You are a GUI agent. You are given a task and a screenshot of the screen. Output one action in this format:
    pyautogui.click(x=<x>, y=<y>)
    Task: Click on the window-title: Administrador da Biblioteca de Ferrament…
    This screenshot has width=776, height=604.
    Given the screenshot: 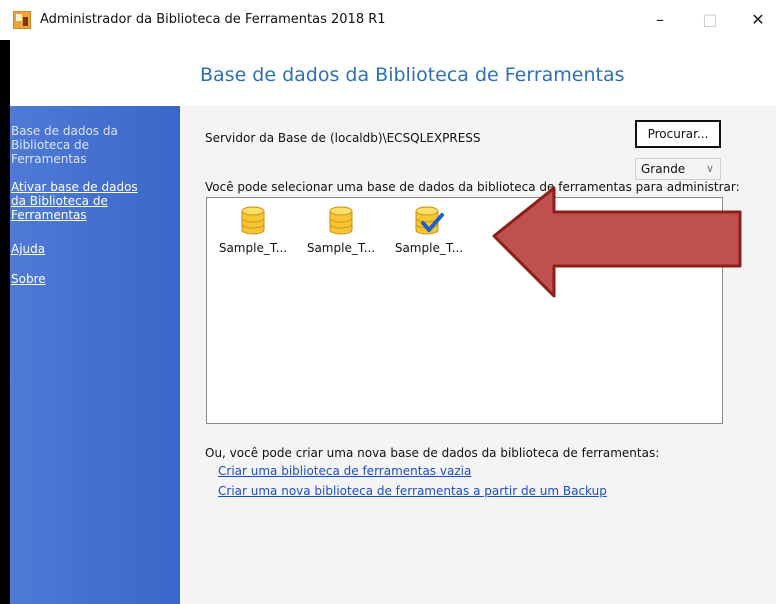 What is the action you would take?
    pyautogui.click(x=213, y=19)
    